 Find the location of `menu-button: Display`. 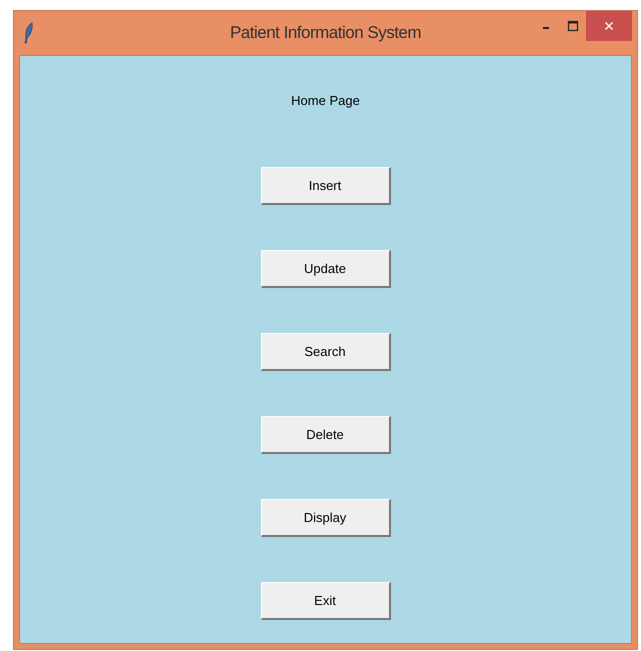

menu-button: Display is located at coordinates (325, 518).